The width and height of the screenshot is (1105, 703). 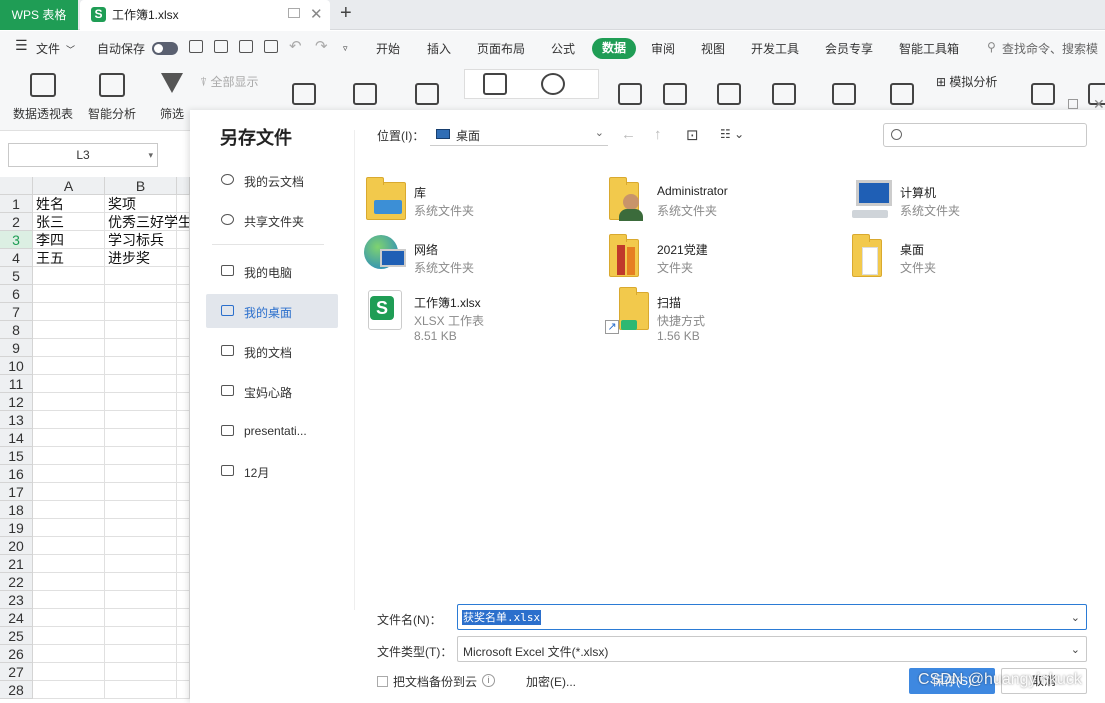 I want to click on file-item-desktop: 桌面 文件夹, so click(x=963, y=259).